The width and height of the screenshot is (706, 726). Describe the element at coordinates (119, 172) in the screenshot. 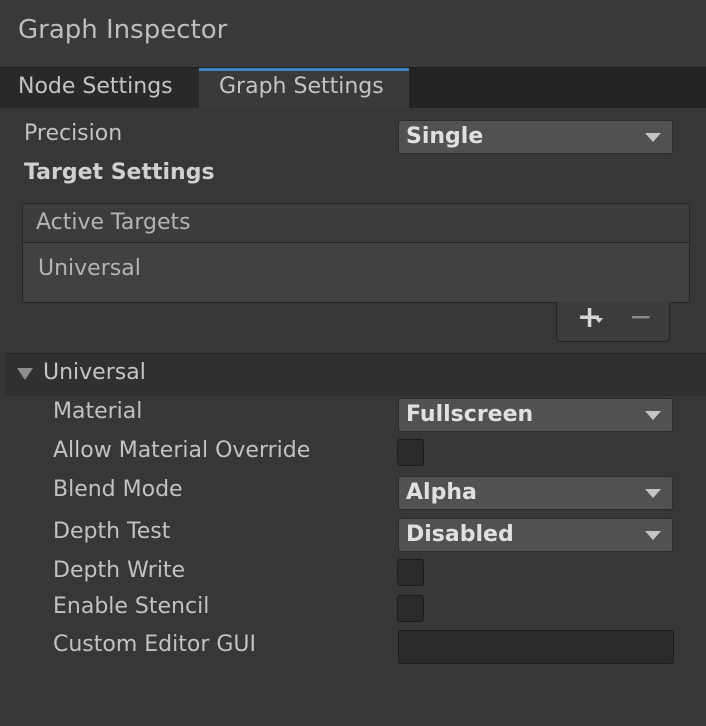

I see `target-settings-heading: Target Settings` at that location.